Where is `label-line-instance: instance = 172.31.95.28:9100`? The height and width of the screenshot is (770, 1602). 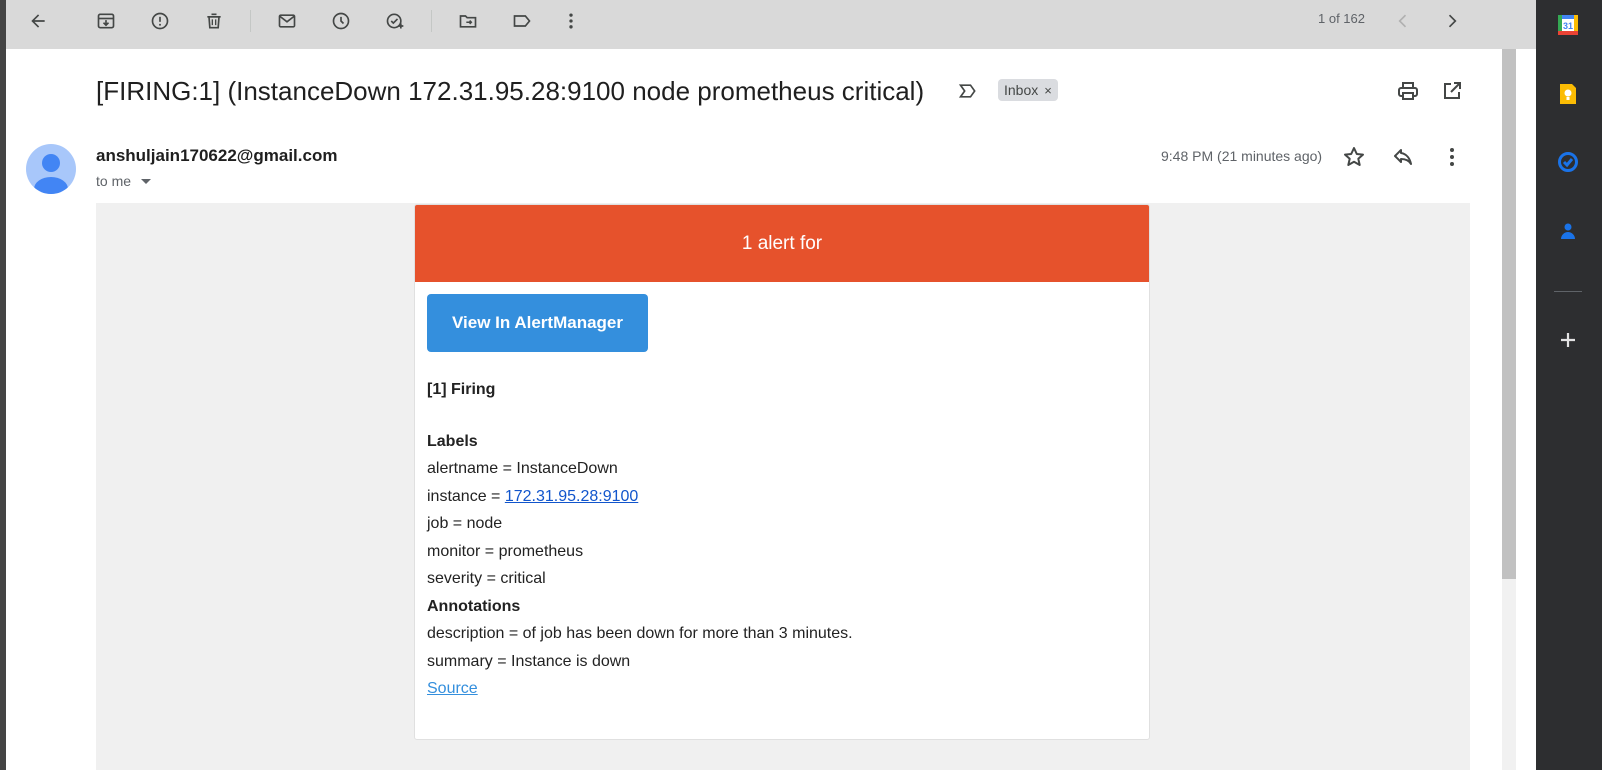
label-line-instance: instance = 172.31.95.28:9100 is located at coordinates (782, 497).